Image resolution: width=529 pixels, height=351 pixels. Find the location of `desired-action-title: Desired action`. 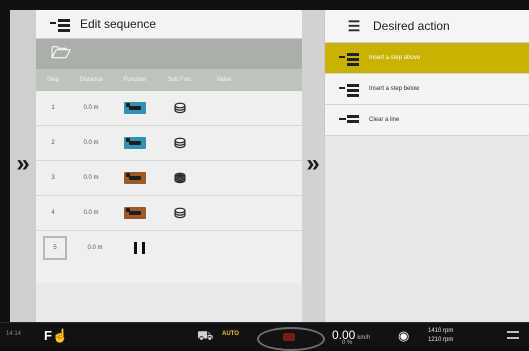

desired-action-title: Desired action is located at coordinates (411, 26).